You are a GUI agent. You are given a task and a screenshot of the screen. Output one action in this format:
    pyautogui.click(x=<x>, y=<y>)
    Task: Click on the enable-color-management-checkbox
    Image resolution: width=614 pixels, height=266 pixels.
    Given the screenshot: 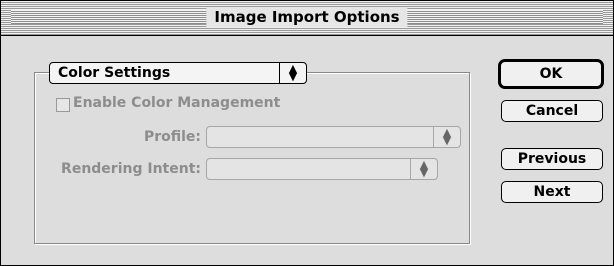 What is the action you would take?
    pyautogui.click(x=63, y=105)
    